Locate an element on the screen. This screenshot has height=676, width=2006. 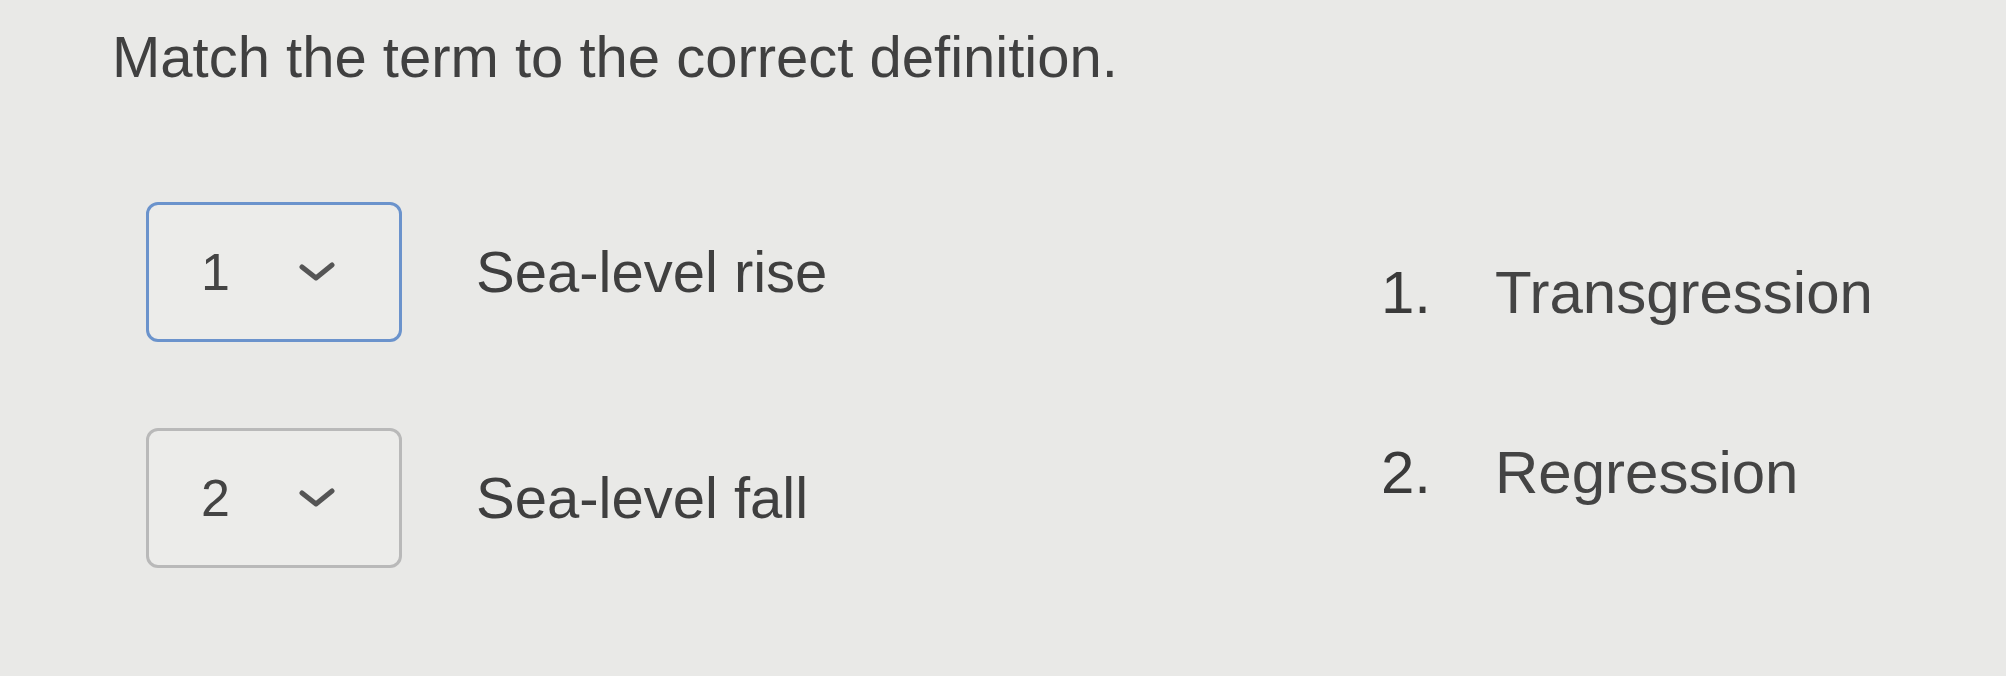
term-text: Sea-level rise is located at coordinates (652, 272).